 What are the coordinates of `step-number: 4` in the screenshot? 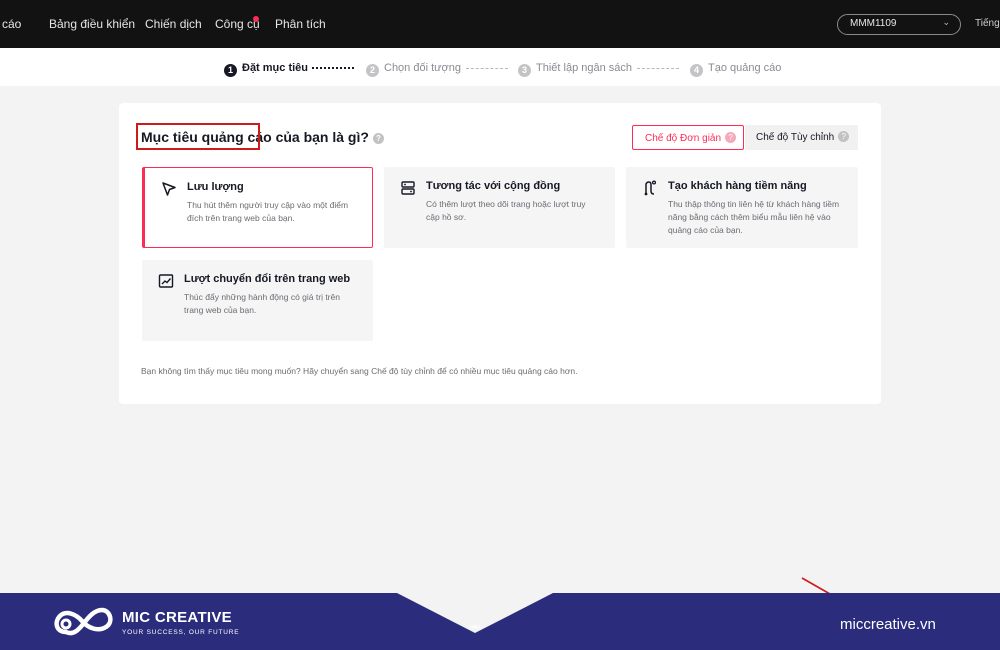 It's located at (696, 70).